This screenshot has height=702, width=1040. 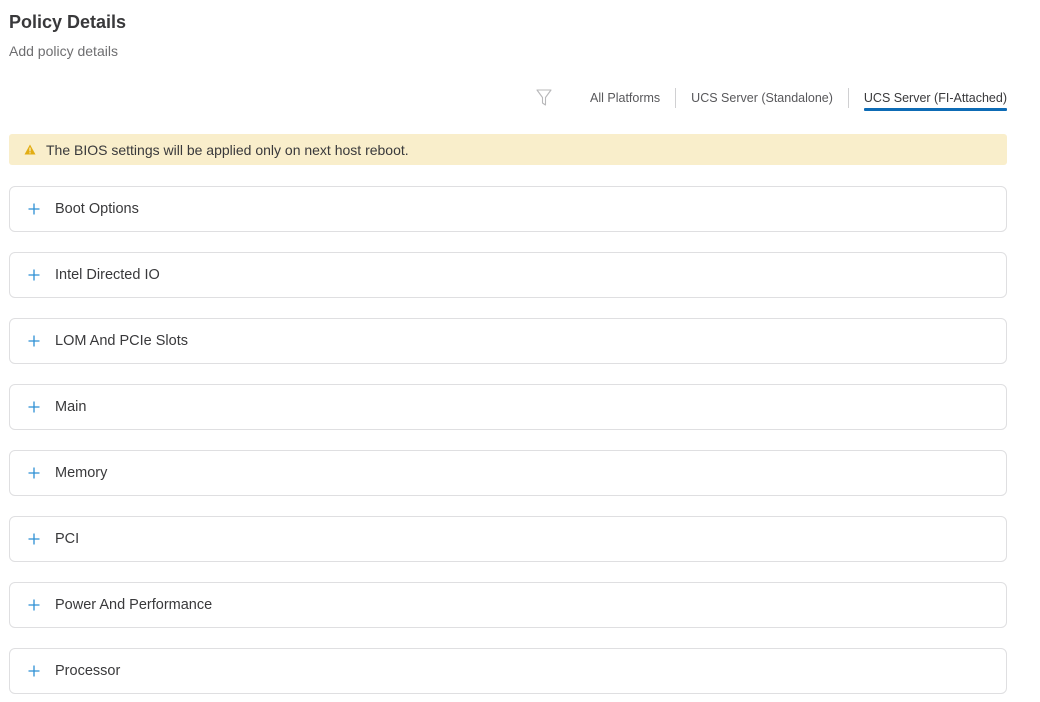 What do you see at coordinates (508, 275) in the screenshot?
I see `section-intel-directed-io: Intel Directed IO` at bounding box center [508, 275].